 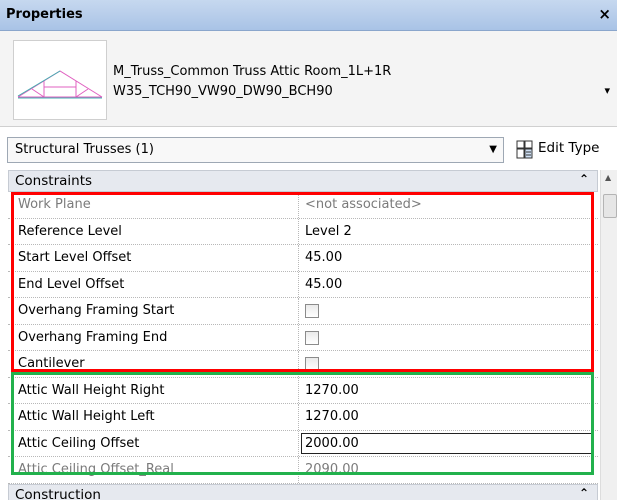 I want to click on chevron-down-icon: ▾, so click(x=607, y=90).